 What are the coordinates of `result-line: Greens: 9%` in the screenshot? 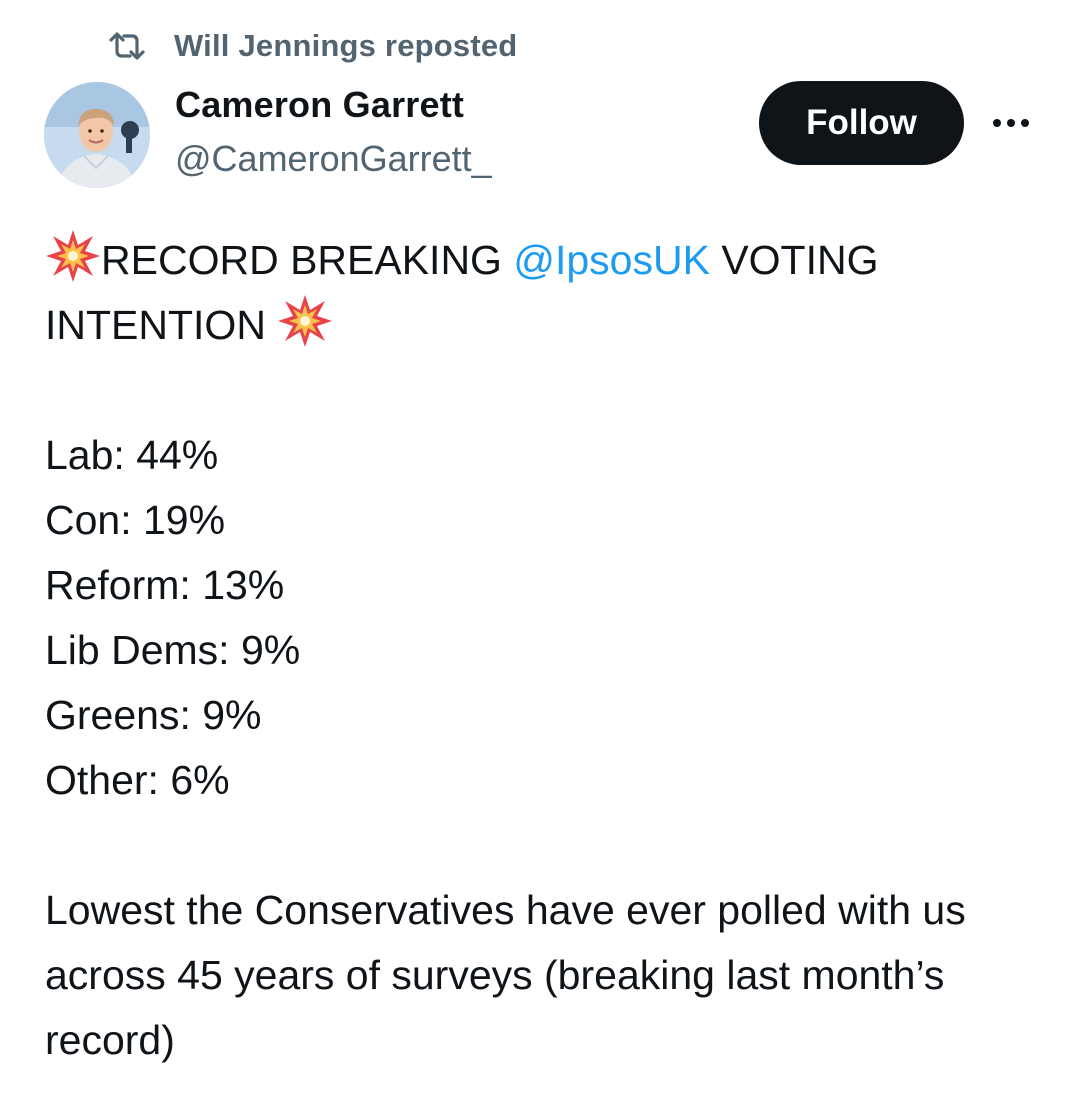 It's located at (153, 715).